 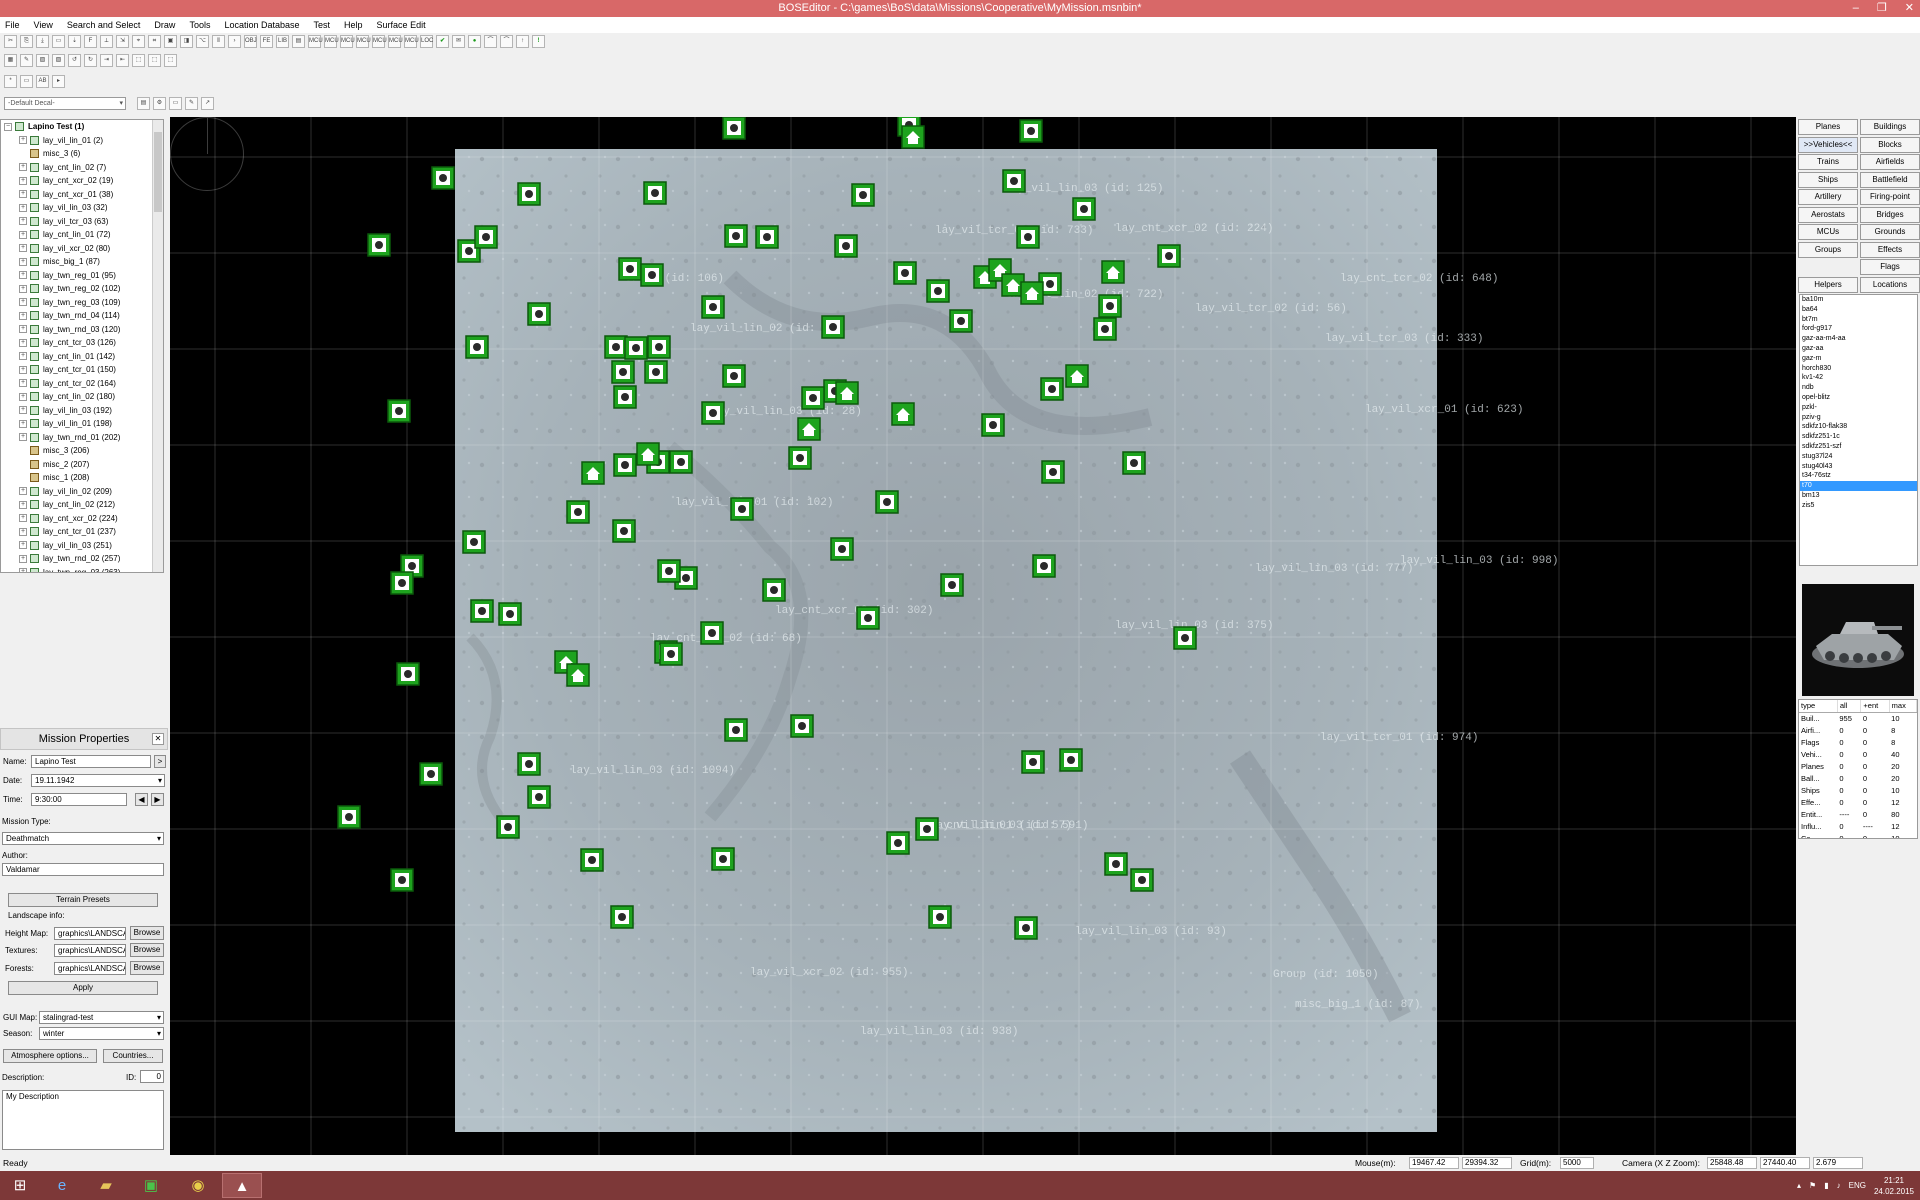 What do you see at coordinates (250, 41) in the screenshot?
I see `toolbar-button-15: OBJ` at bounding box center [250, 41].